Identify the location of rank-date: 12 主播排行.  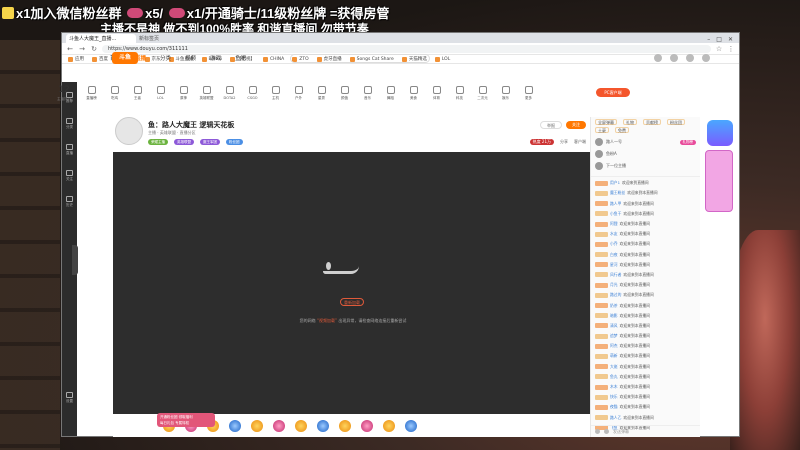
(64, 95).